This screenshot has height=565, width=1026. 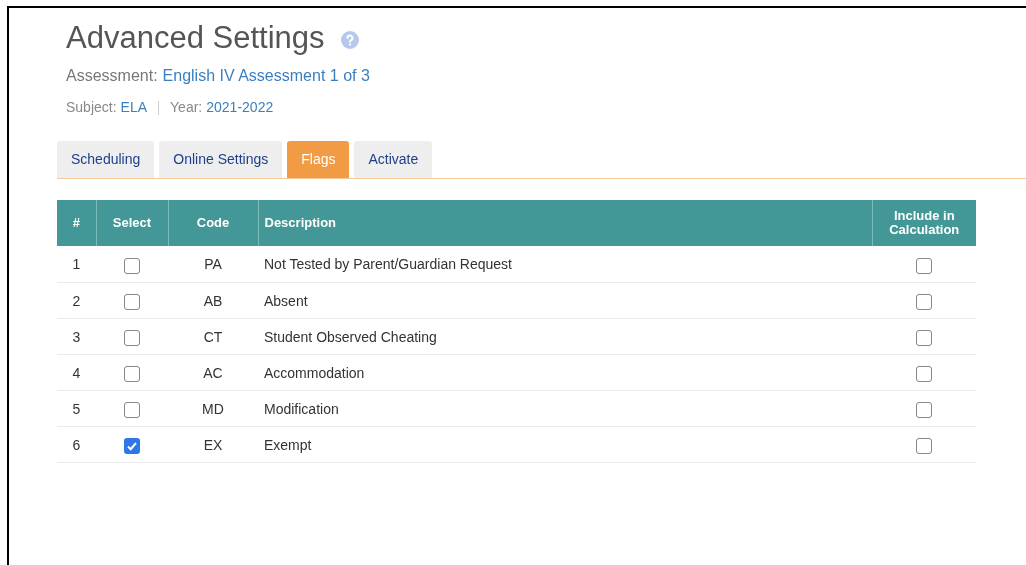 I want to click on subject-link: ELA, so click(x=134, y=107).